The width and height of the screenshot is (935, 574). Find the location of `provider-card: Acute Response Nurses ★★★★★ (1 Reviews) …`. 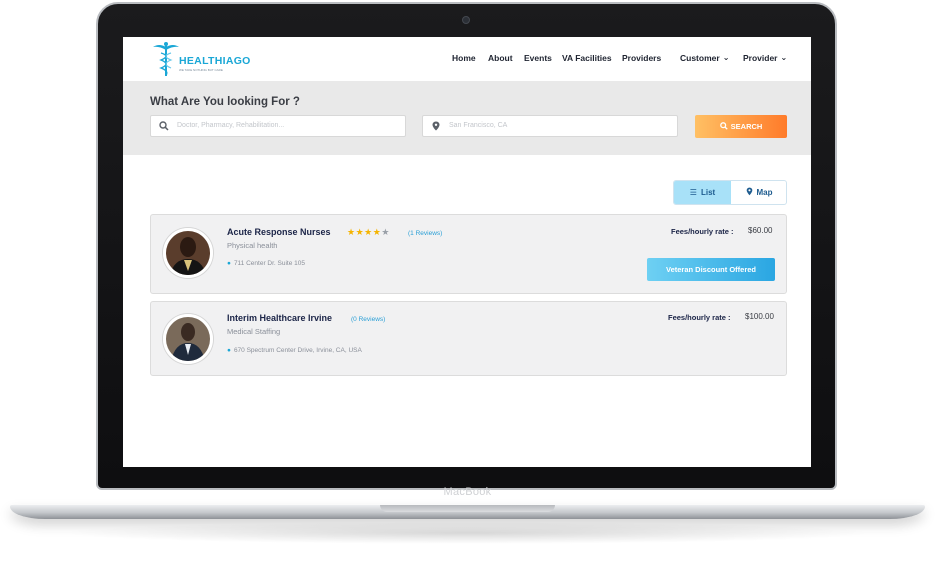

provider-card: Acute Response Nurses ★★★★★ (1 Reviews) … is located at coordinates (468, 254).